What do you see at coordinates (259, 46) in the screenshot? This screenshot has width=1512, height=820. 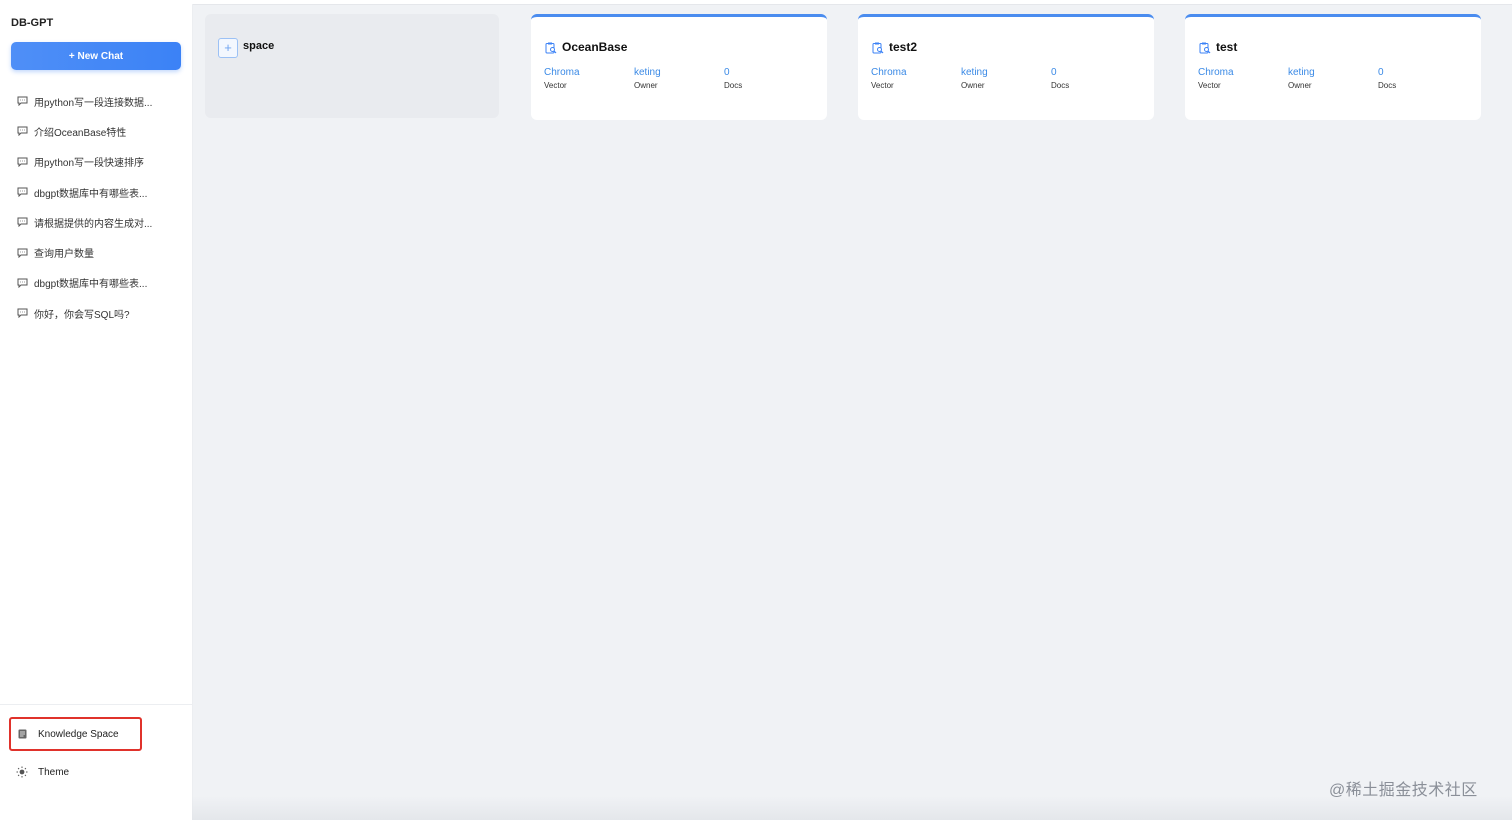 I see `add-space-label: space` at bounding box center [259, 46].